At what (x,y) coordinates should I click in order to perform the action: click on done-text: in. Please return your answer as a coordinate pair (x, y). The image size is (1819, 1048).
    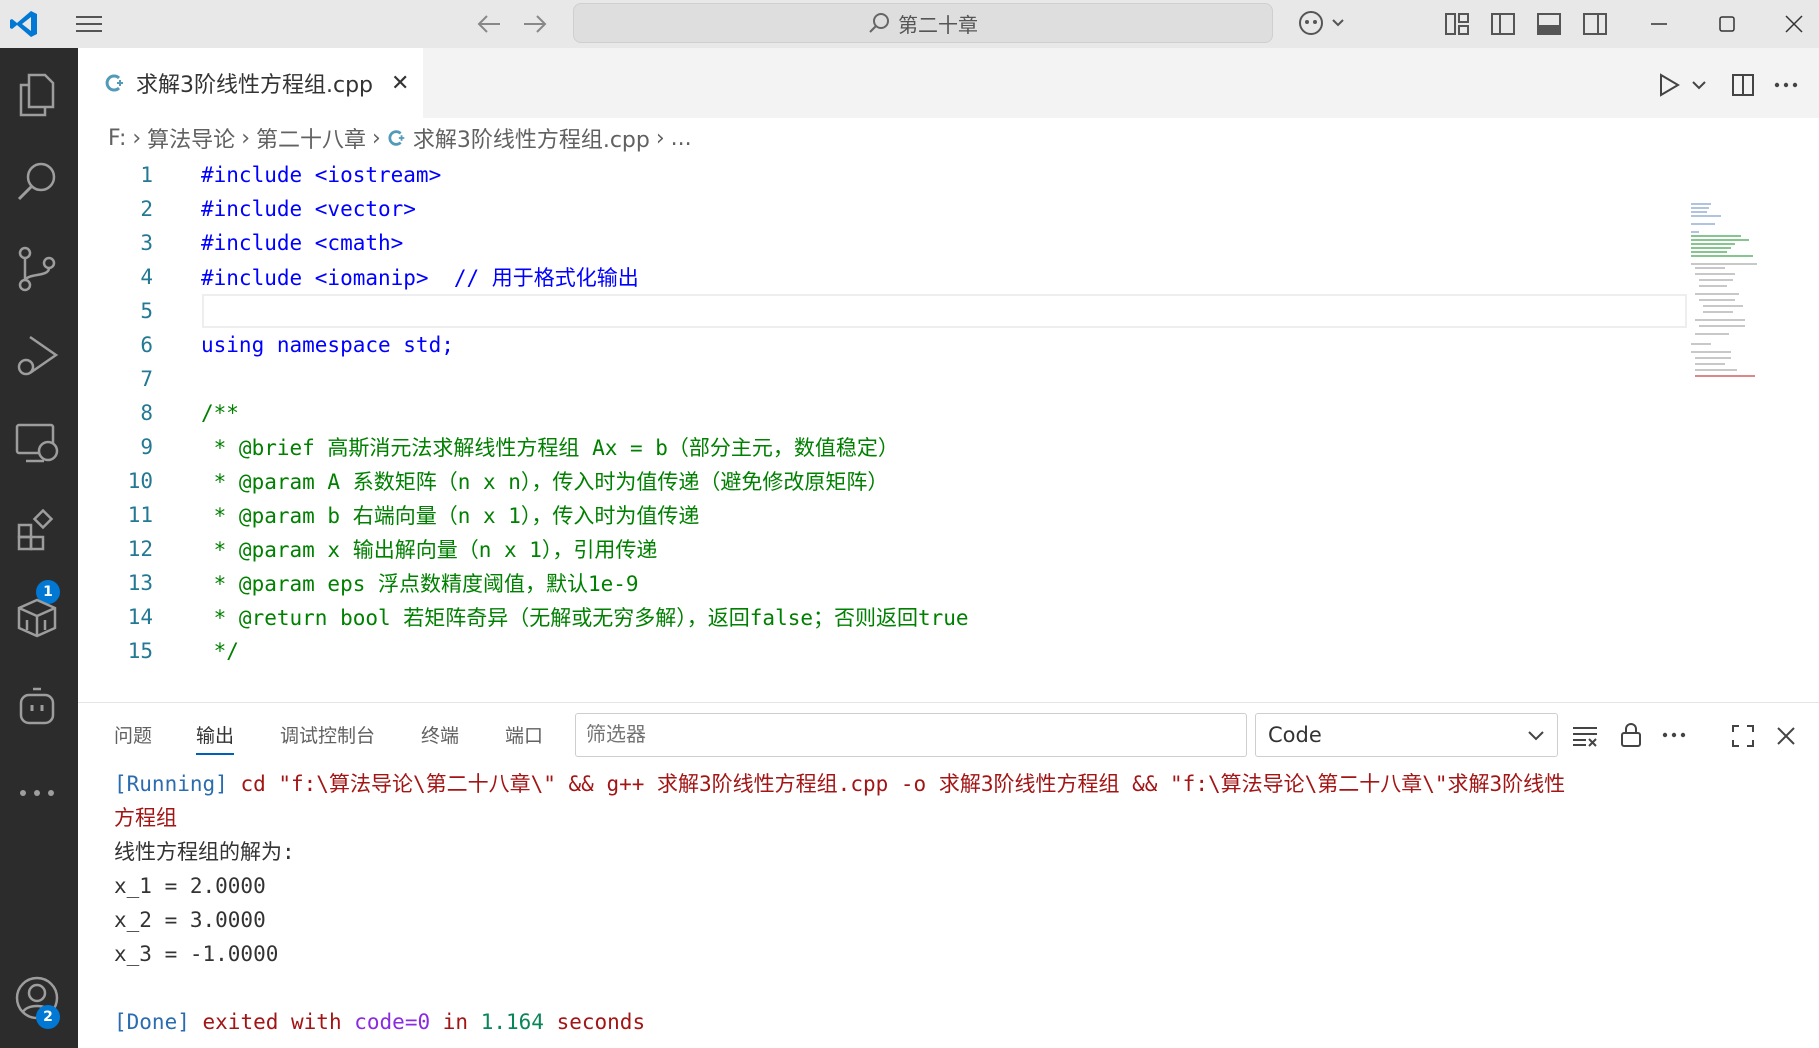
    Looking at the image, I should click on (455, 1022).